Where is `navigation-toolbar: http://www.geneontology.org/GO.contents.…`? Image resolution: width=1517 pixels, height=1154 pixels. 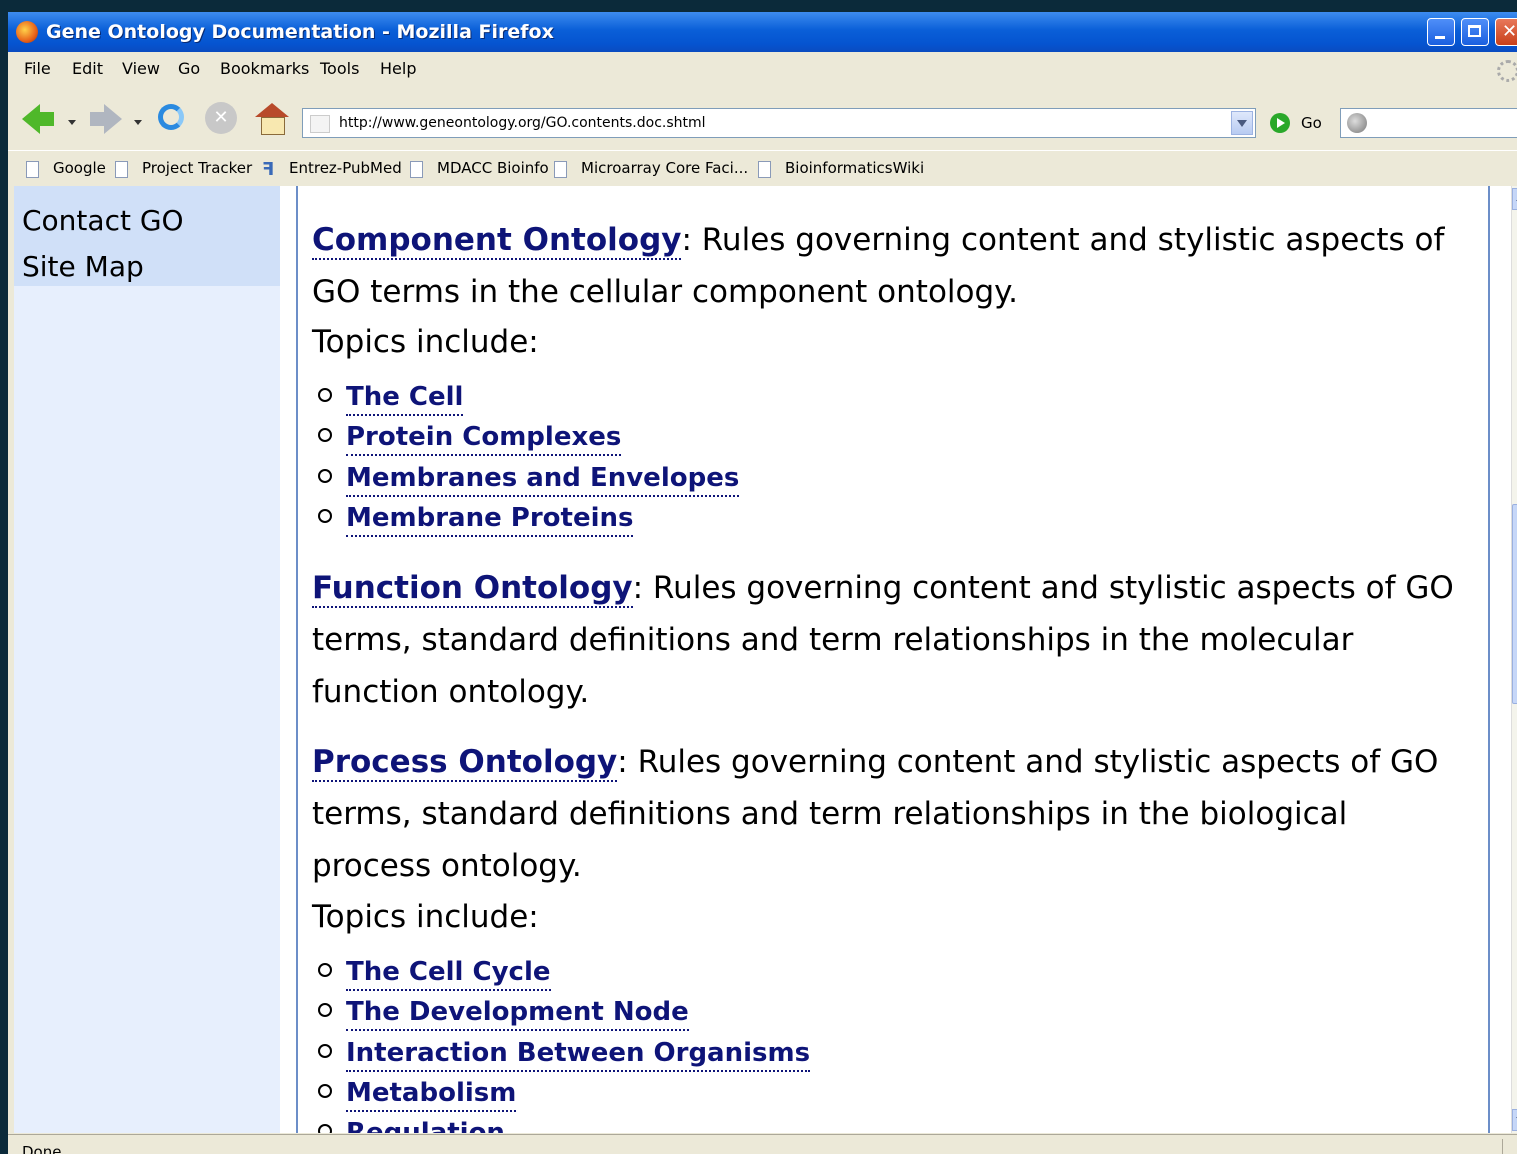
navigation-toolbar: http://www.geneontology.org/GO.contents.… is located at coordinates (762, 118).